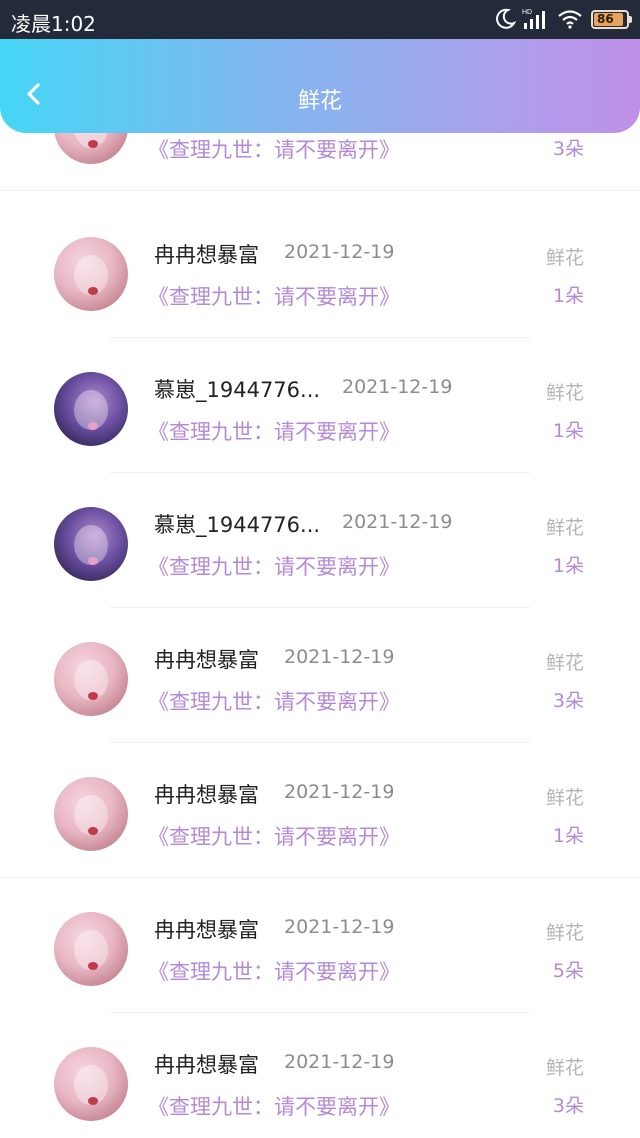 The image size is (640, 1138). I want to click on gift-count: 5朵, so click(568, 971).